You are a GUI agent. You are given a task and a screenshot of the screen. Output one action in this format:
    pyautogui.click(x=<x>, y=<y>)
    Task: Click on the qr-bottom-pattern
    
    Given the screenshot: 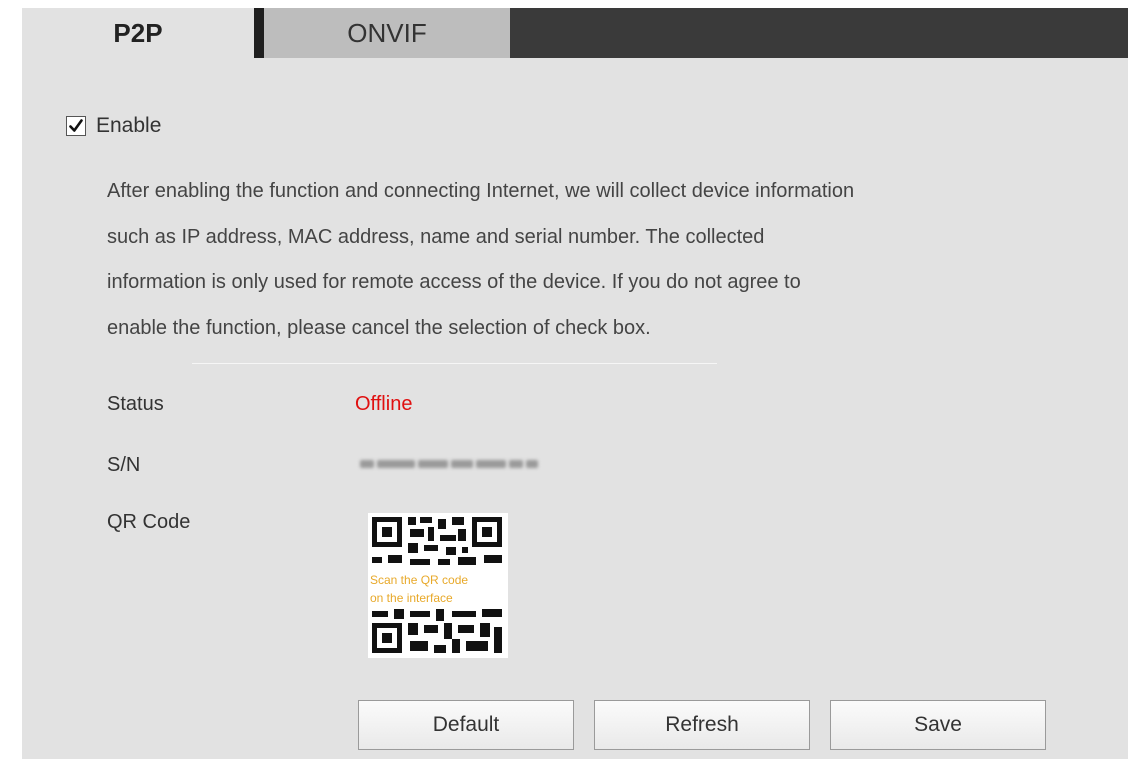 What is the action you would take?
    pyautogui.click(x=437, y=631)
    